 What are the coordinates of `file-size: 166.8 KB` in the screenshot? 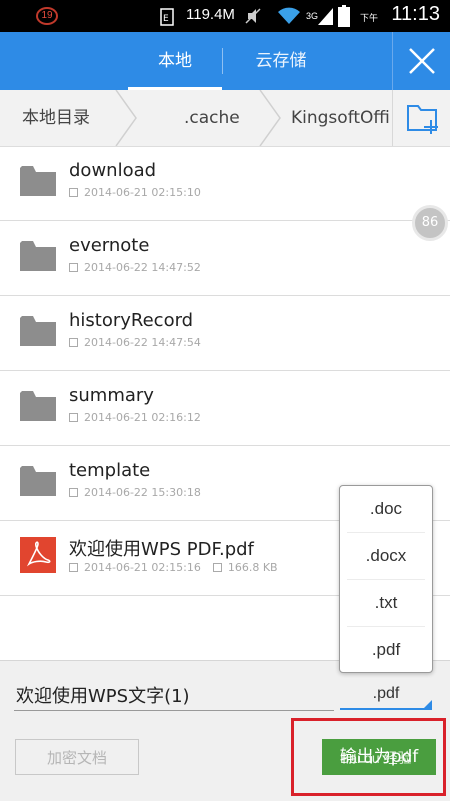 It's located at (245, 567).